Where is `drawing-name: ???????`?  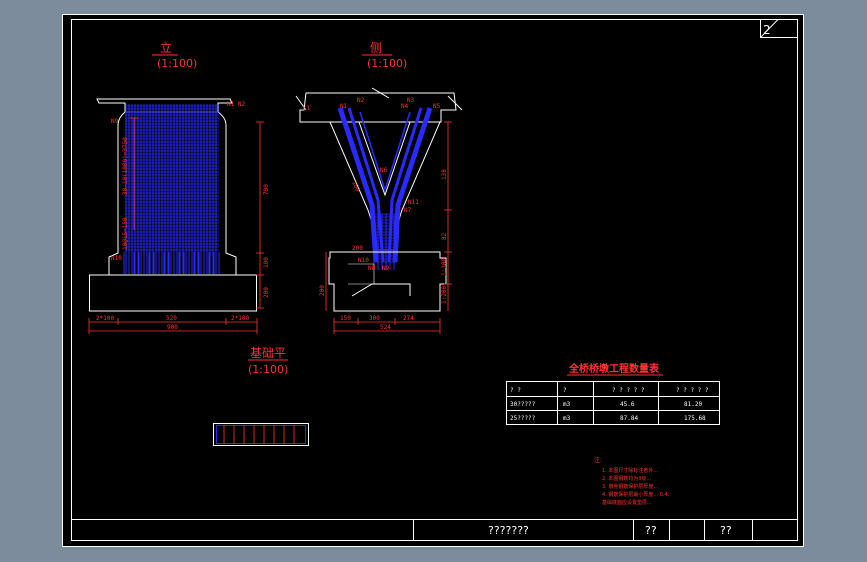
drawing-name: ??????? is located at coordinates (508, 530).